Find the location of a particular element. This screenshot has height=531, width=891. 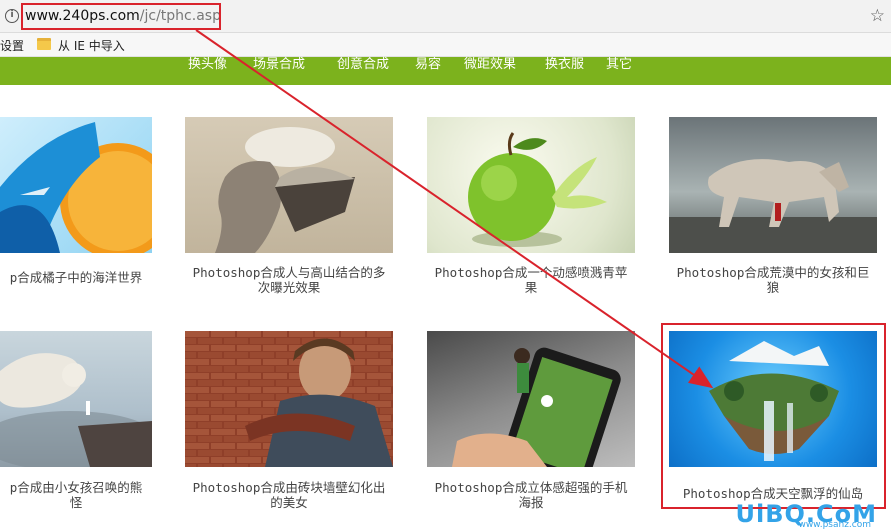

nav-item-creative: 创意合成 is located at coordinates (363, 65).